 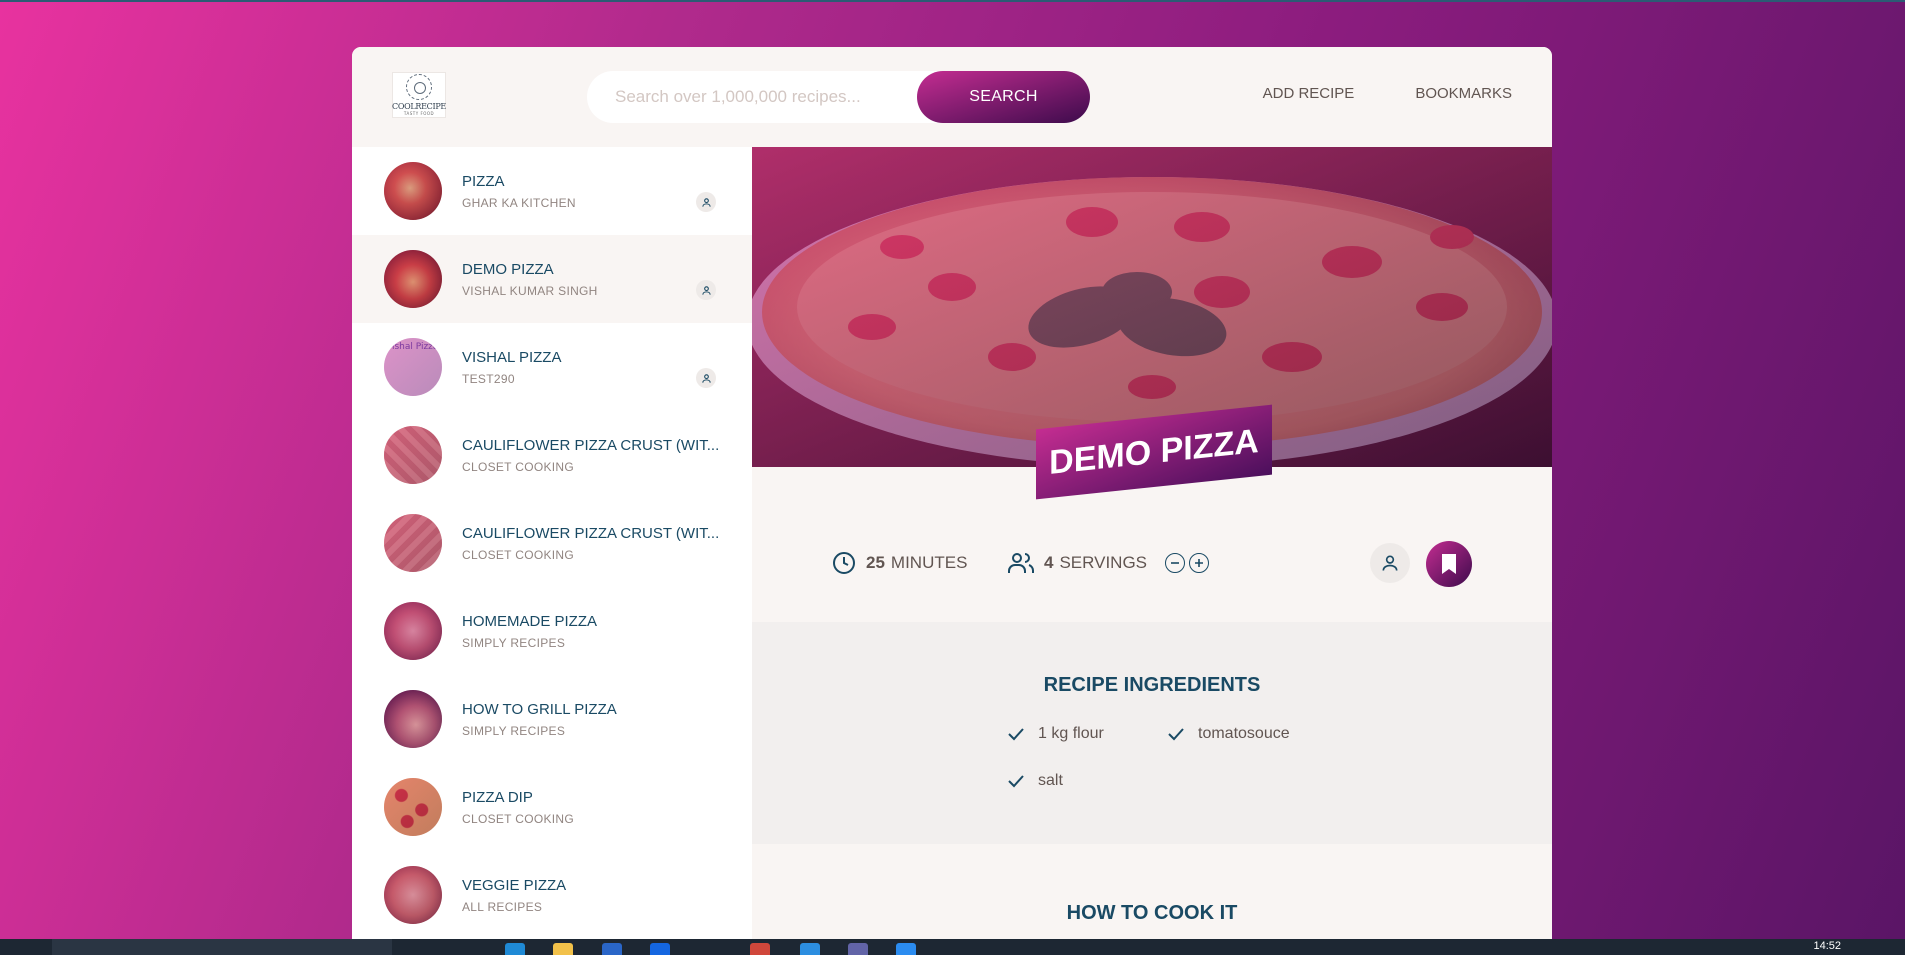 I want to click on result-title: VISHAL PIZZA, so click(x=512, y=357).